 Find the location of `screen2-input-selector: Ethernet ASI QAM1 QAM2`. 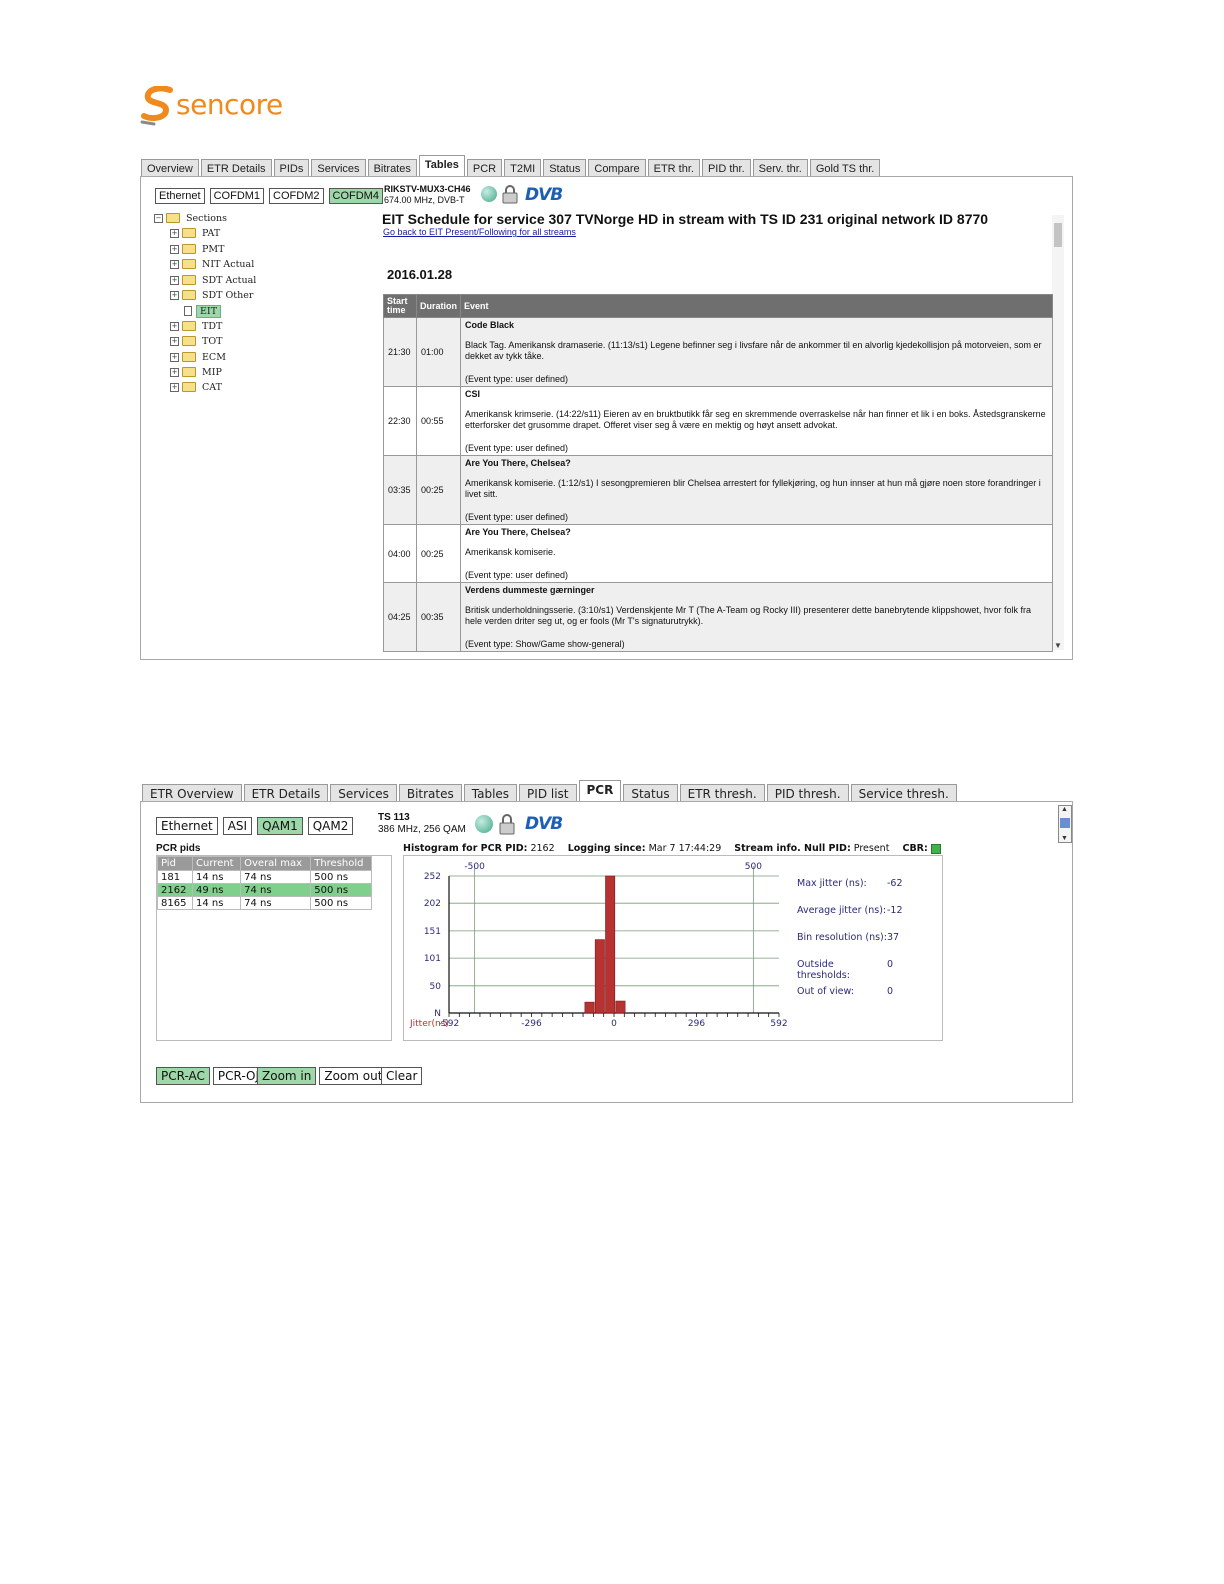

screen2-input-selector: Ethernet ASI QAM1 QAM2 is located at coordinates (255, 826).